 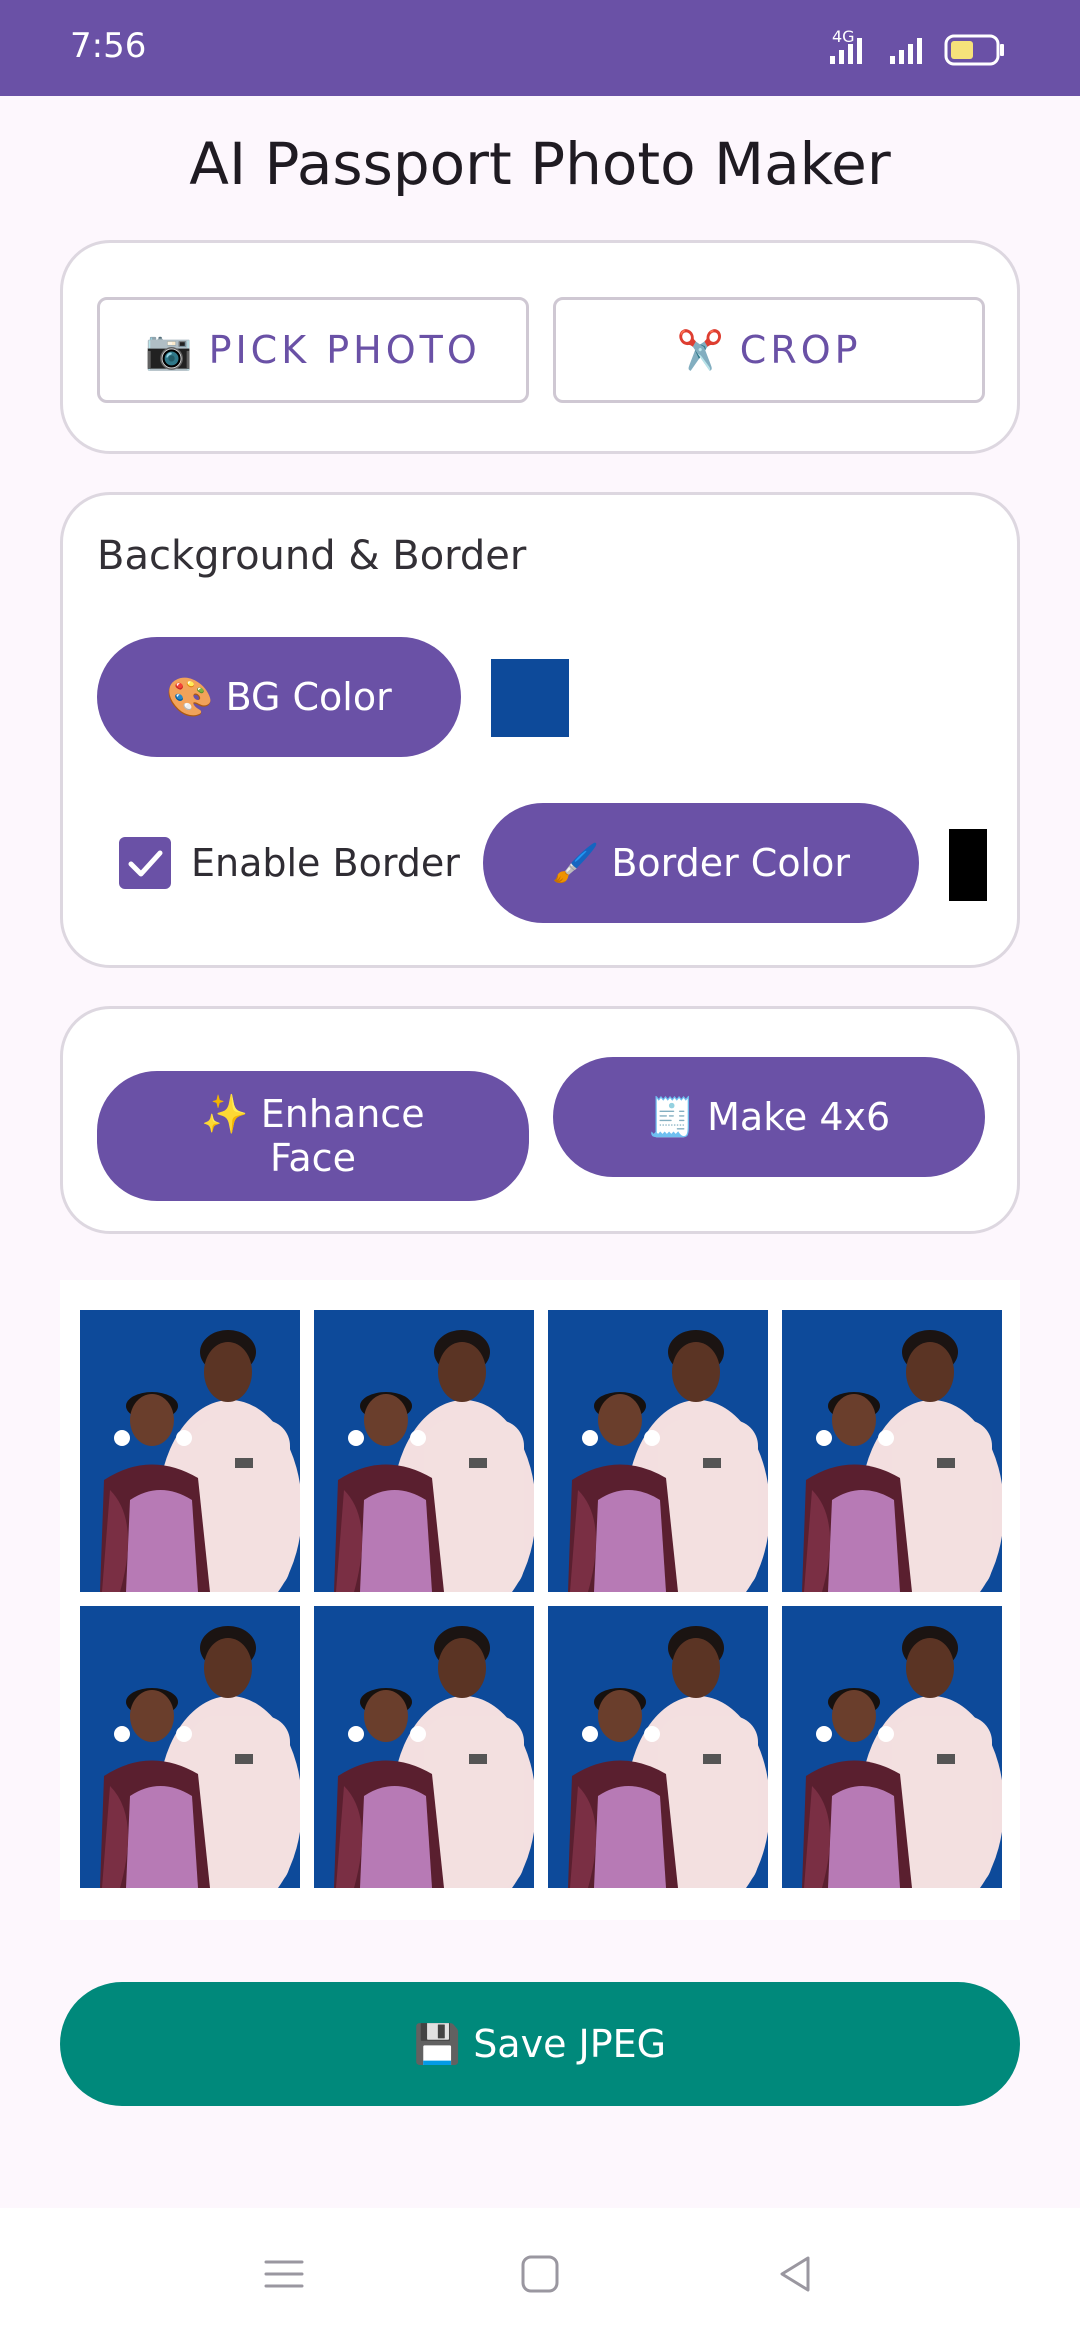 What do you see at coordinates (325, 863) in the screenshot?
I see `enable-border-label: Enable Border` at bounding box center [325, 863].